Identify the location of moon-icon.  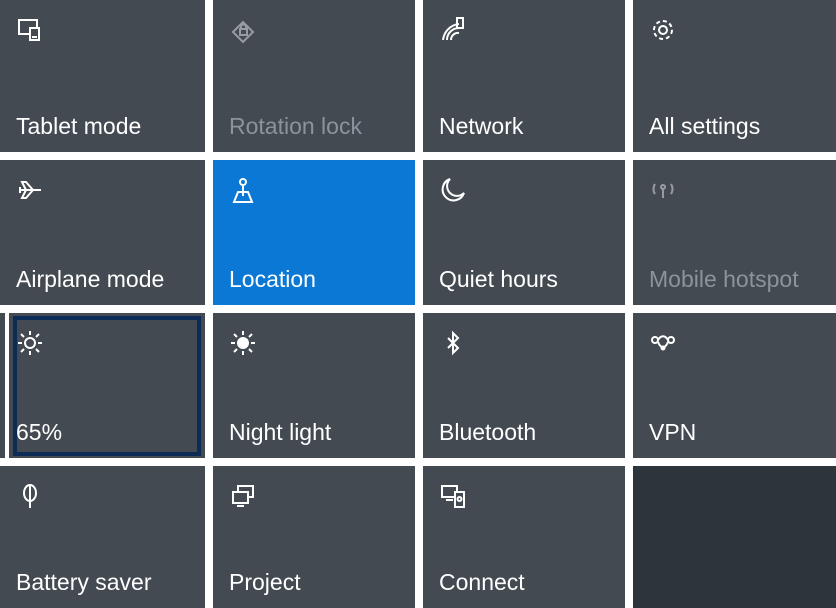
(453, 190).